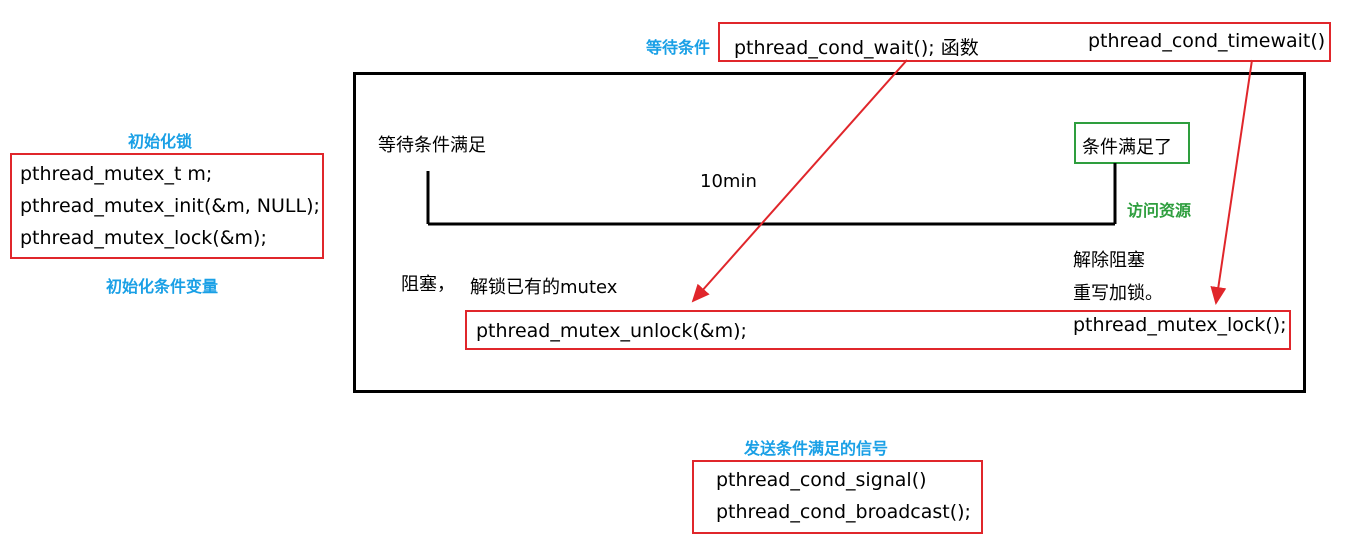 The image size is (1357, 543). Describe the element at coordinates (843, 512) in the screenshot. I see `cond-broadcast-line: pthread_cond_broadcast();` at that location.